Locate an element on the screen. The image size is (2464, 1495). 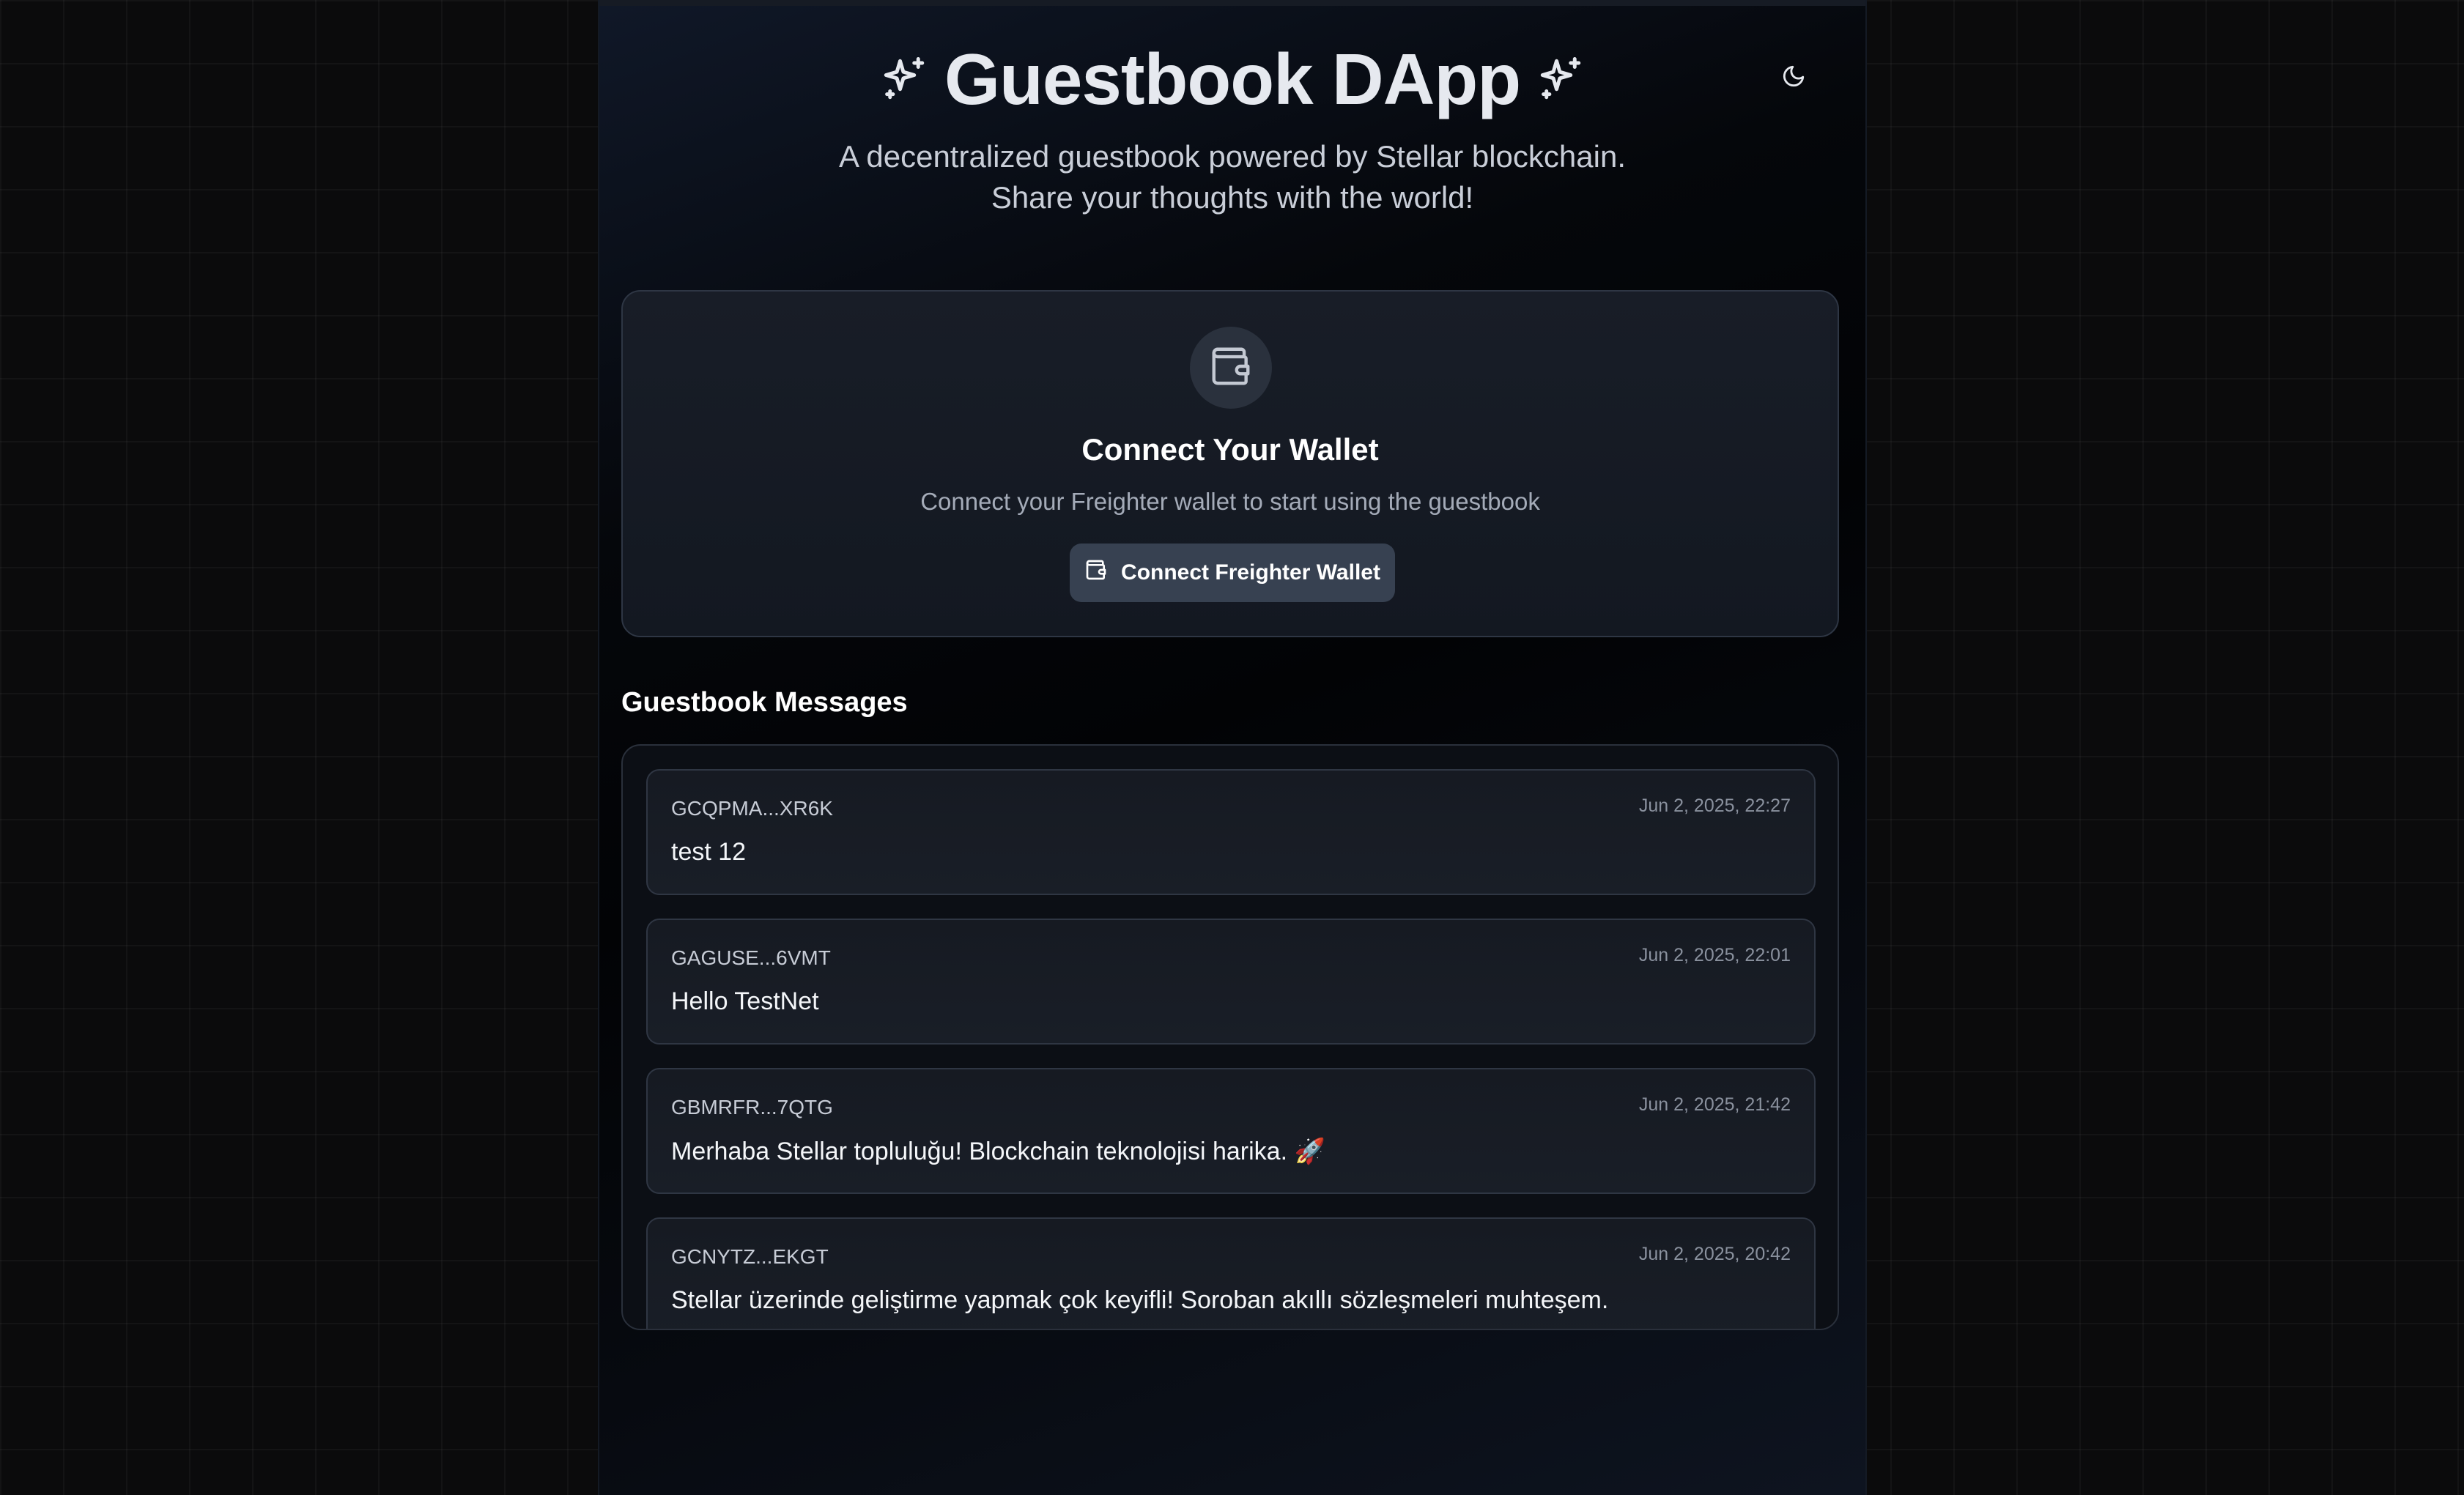
connect-wallet-heading: Connect Your Wallet is located at coordinates (1230, 449).